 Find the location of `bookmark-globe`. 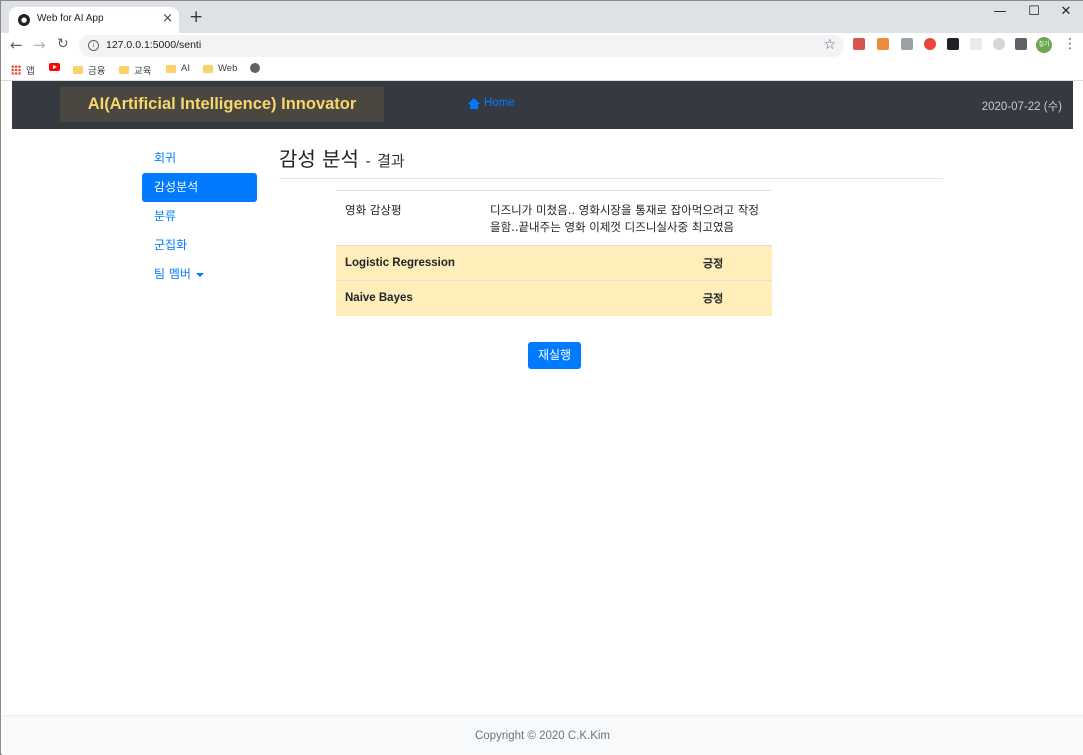

bookmark-globe is located at coordinates (255, 68).